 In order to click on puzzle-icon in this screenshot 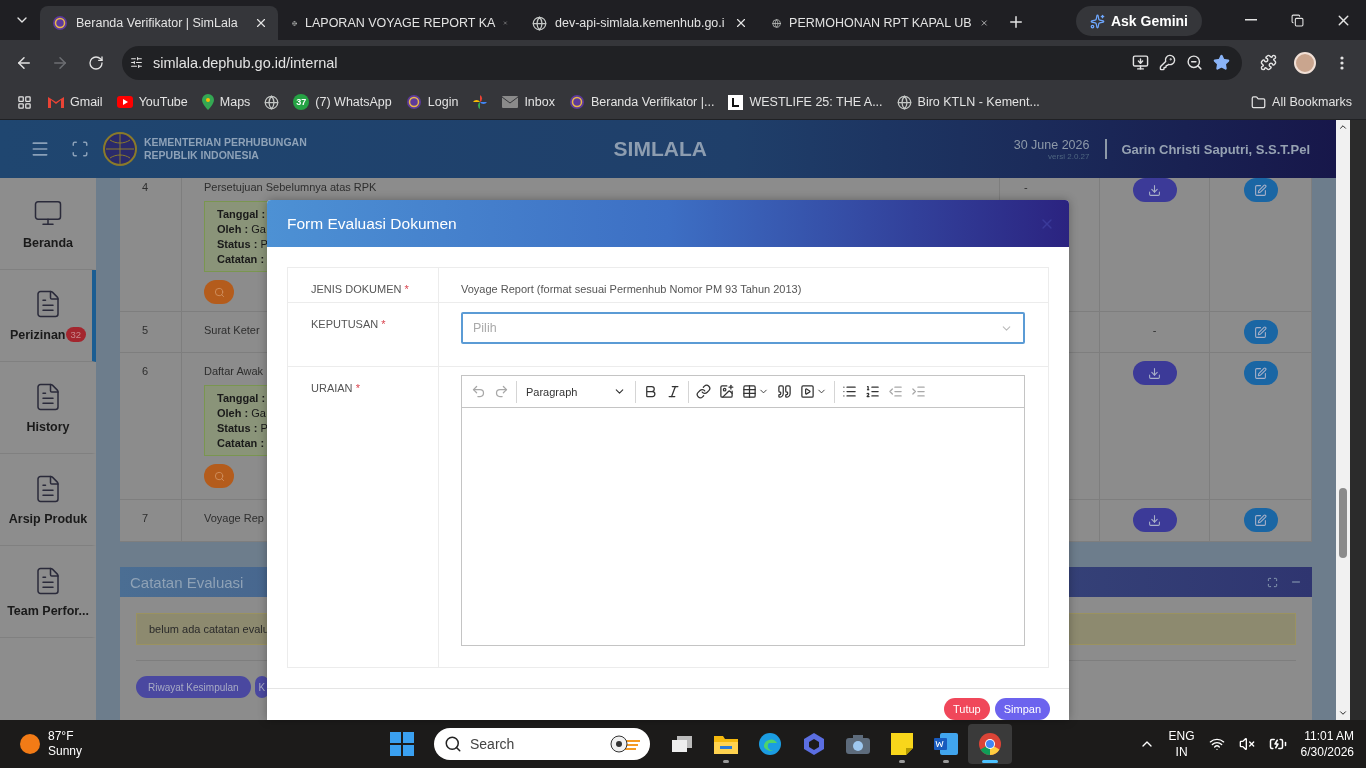, I will do `click(1268, 62)`.